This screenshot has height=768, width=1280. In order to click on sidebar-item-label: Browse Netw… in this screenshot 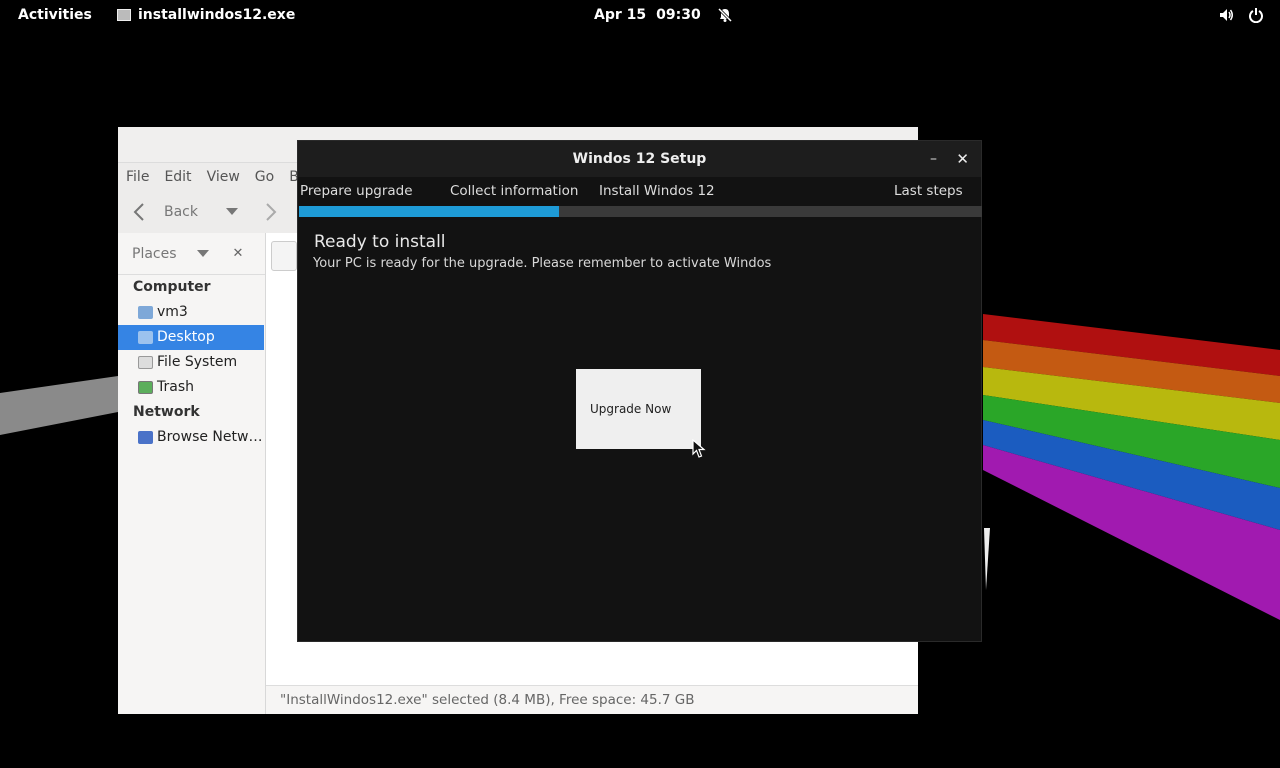, I will do `click(210, 437)`.